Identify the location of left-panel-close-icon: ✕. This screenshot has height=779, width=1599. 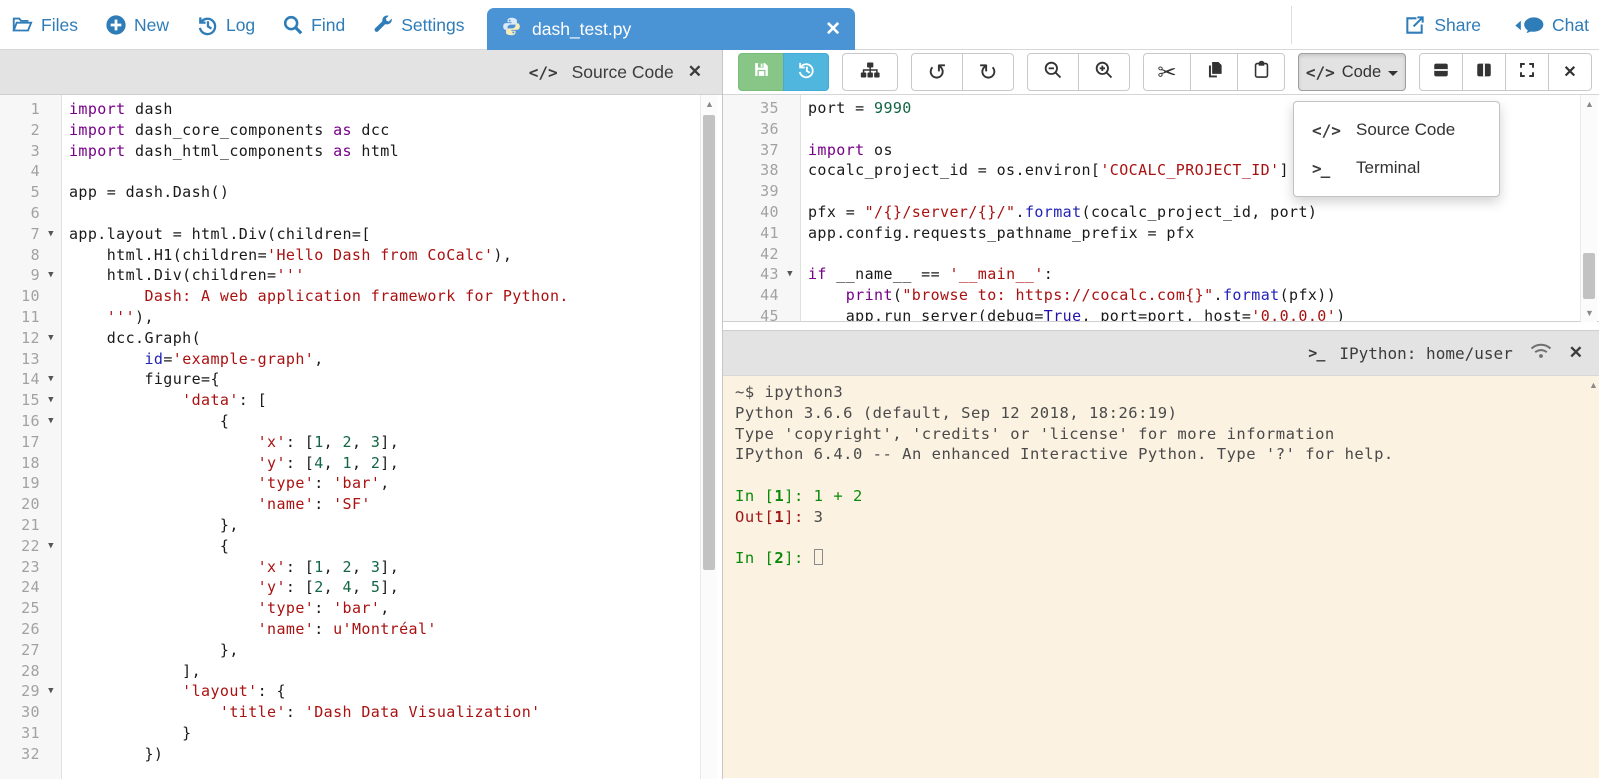
(695, 72).